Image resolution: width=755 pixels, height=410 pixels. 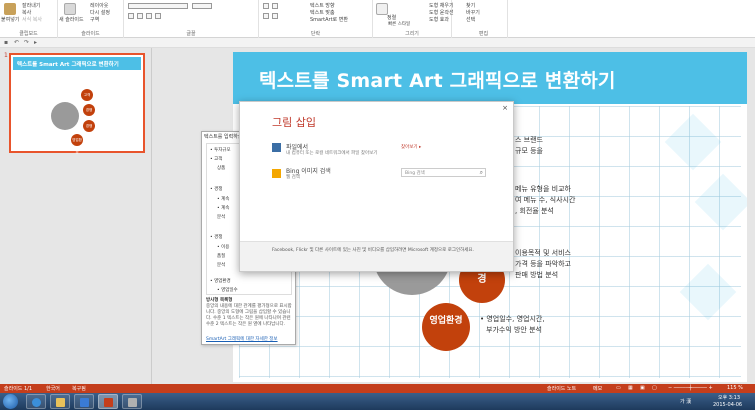 I want to click on replace-button: 바꾸기, so click(x=473, y=12).